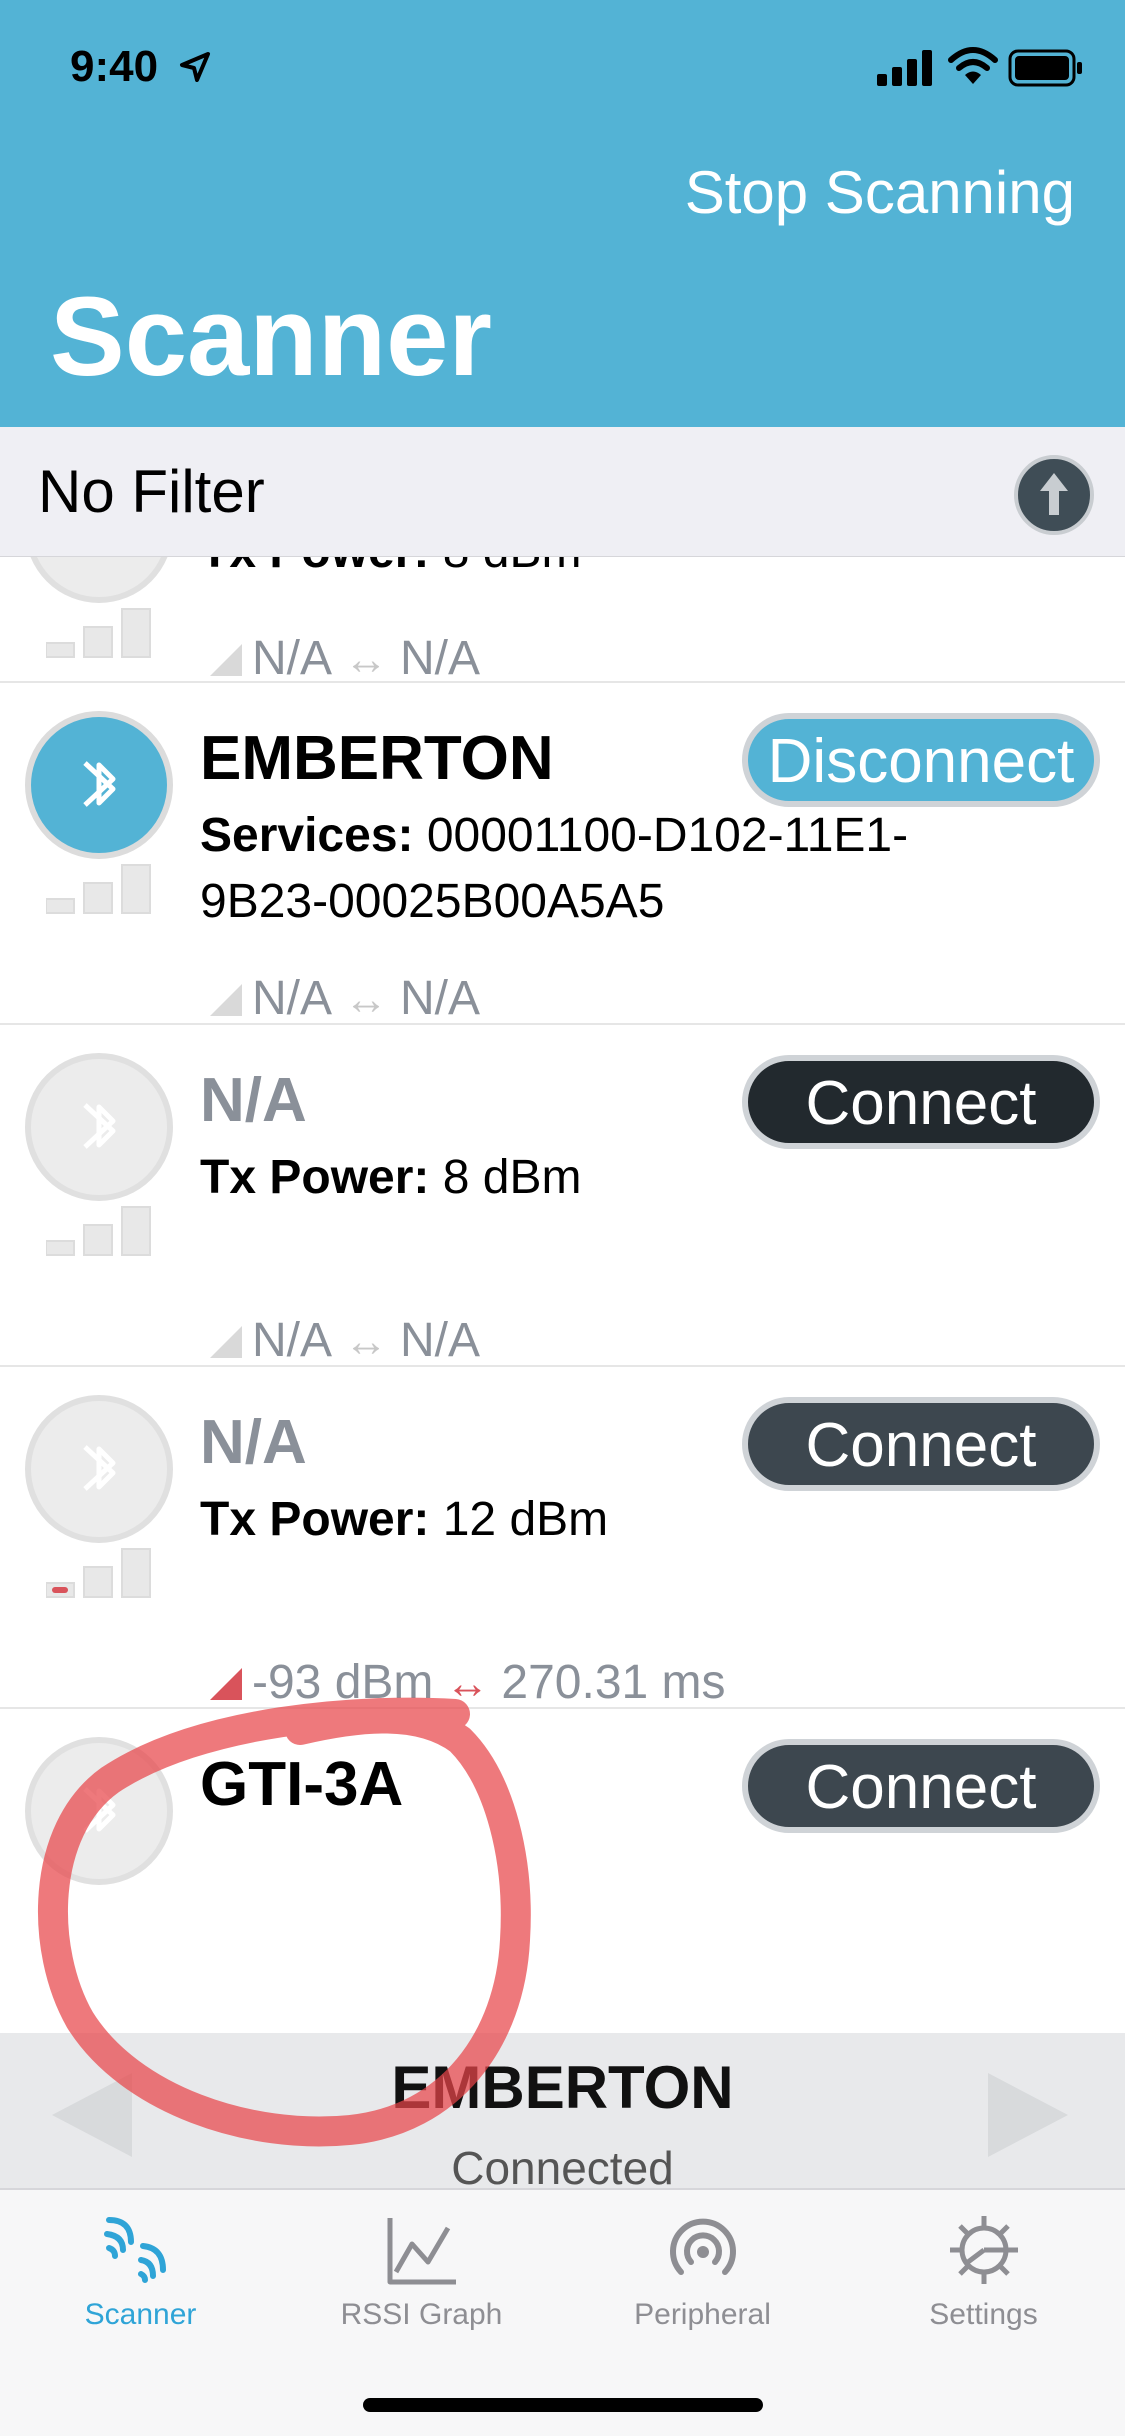 The height and width of the screenshot is (2436, 1125). Describe the element at coordinates (151, 491) in the screenshot. I see `filter-label: No Filter` at that location.